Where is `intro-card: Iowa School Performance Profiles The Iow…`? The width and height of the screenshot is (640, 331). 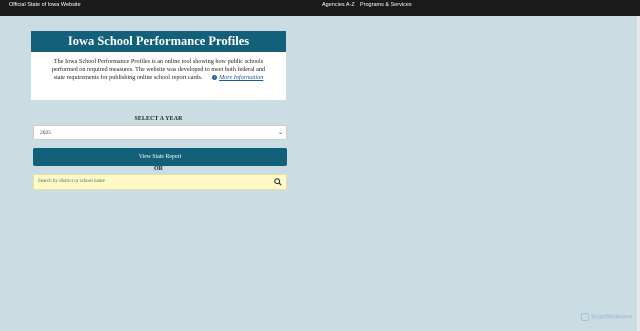
intro-card: Iowa School Performance Profiles The Iow… is located at coordinates (158, 65).